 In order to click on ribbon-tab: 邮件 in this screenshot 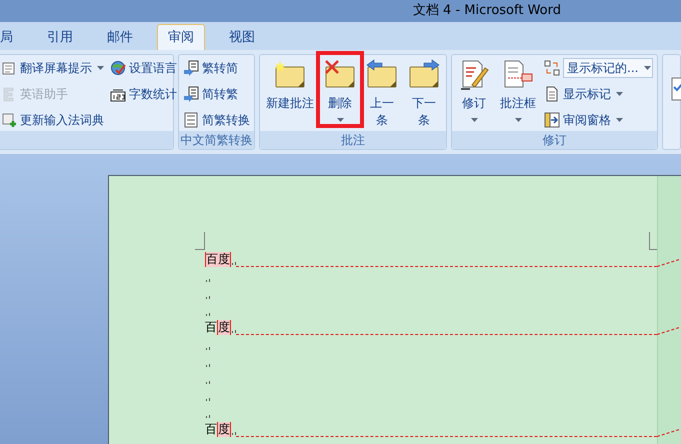, I will do `click(120, 38)`.